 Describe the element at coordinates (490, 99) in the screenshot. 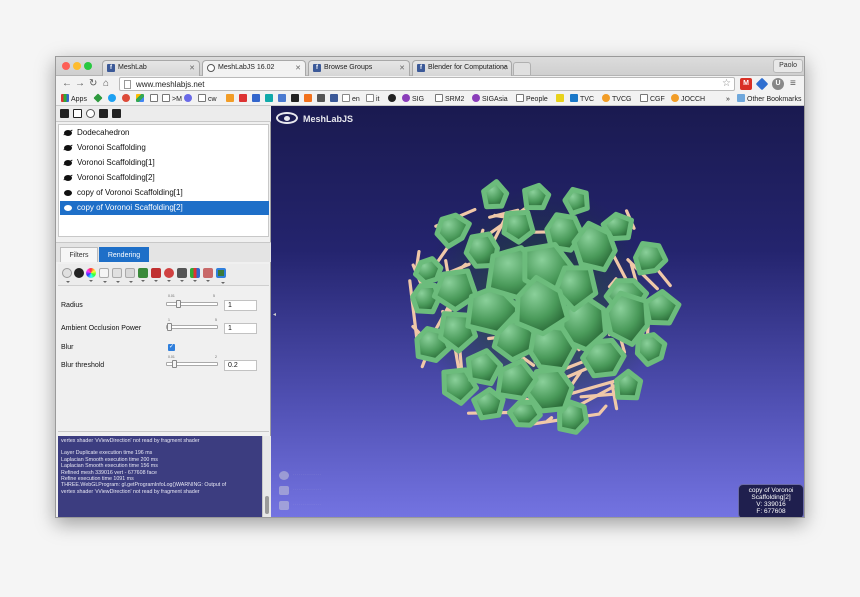

I see `bookmark-sigasia: SIGAsia` at that location.